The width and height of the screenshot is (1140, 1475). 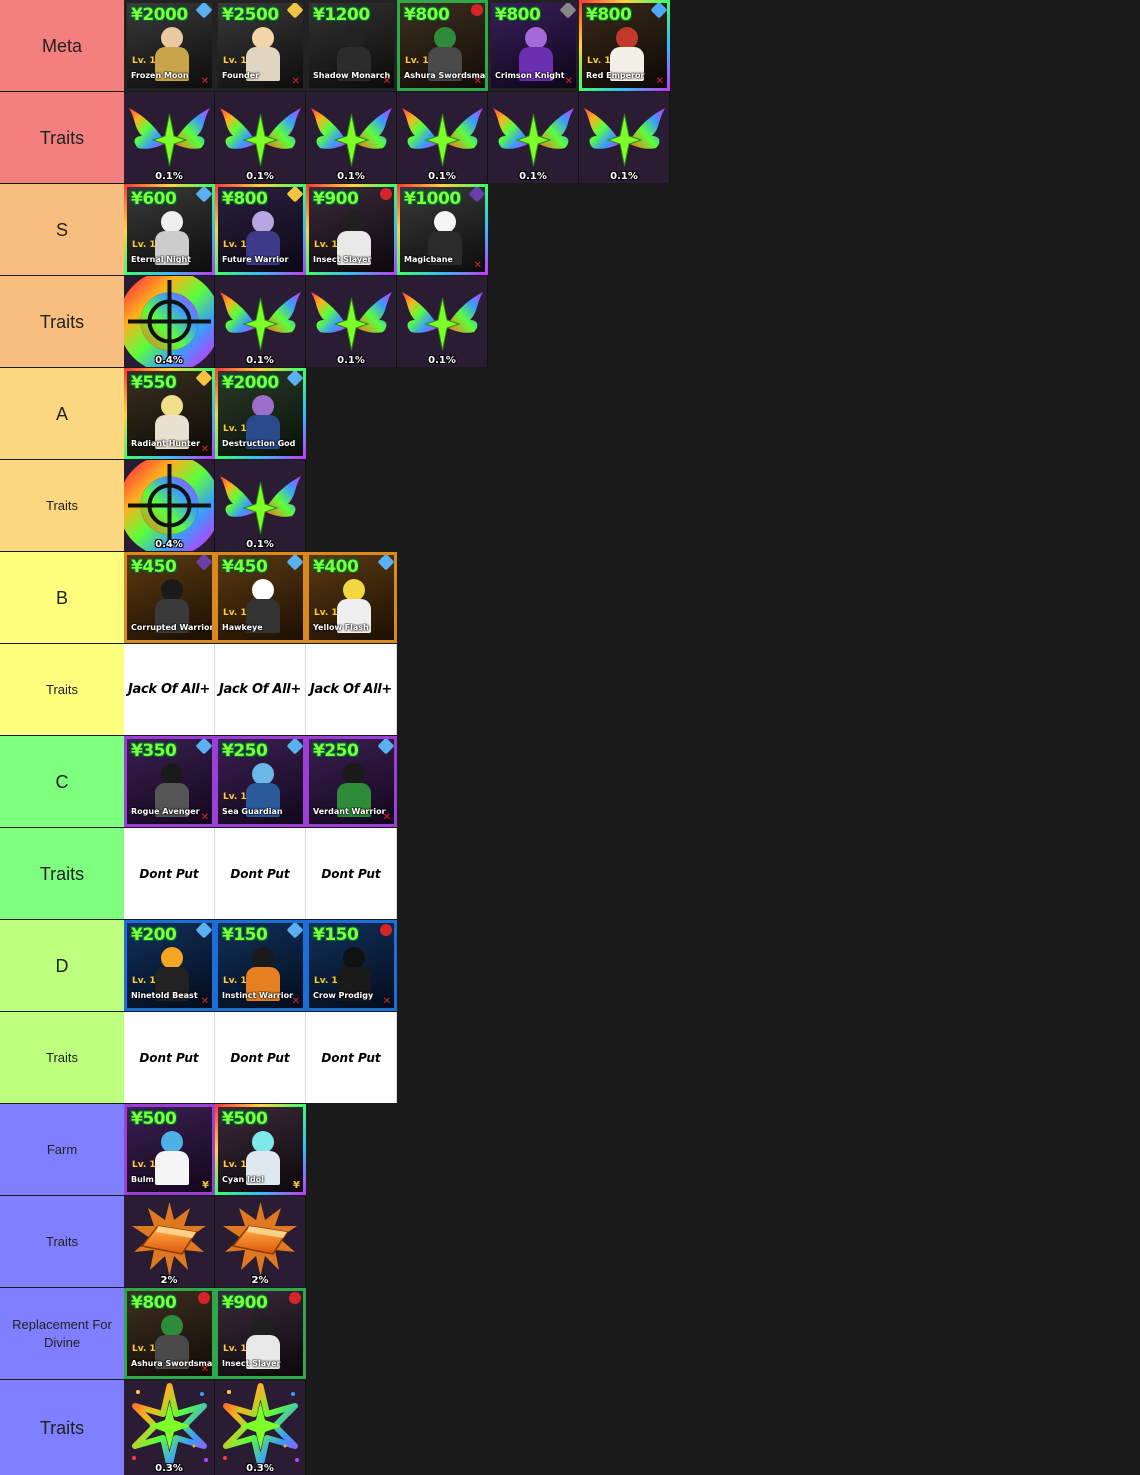 I want to click on unit-cost: ¥550, so click(x=154, y=383).